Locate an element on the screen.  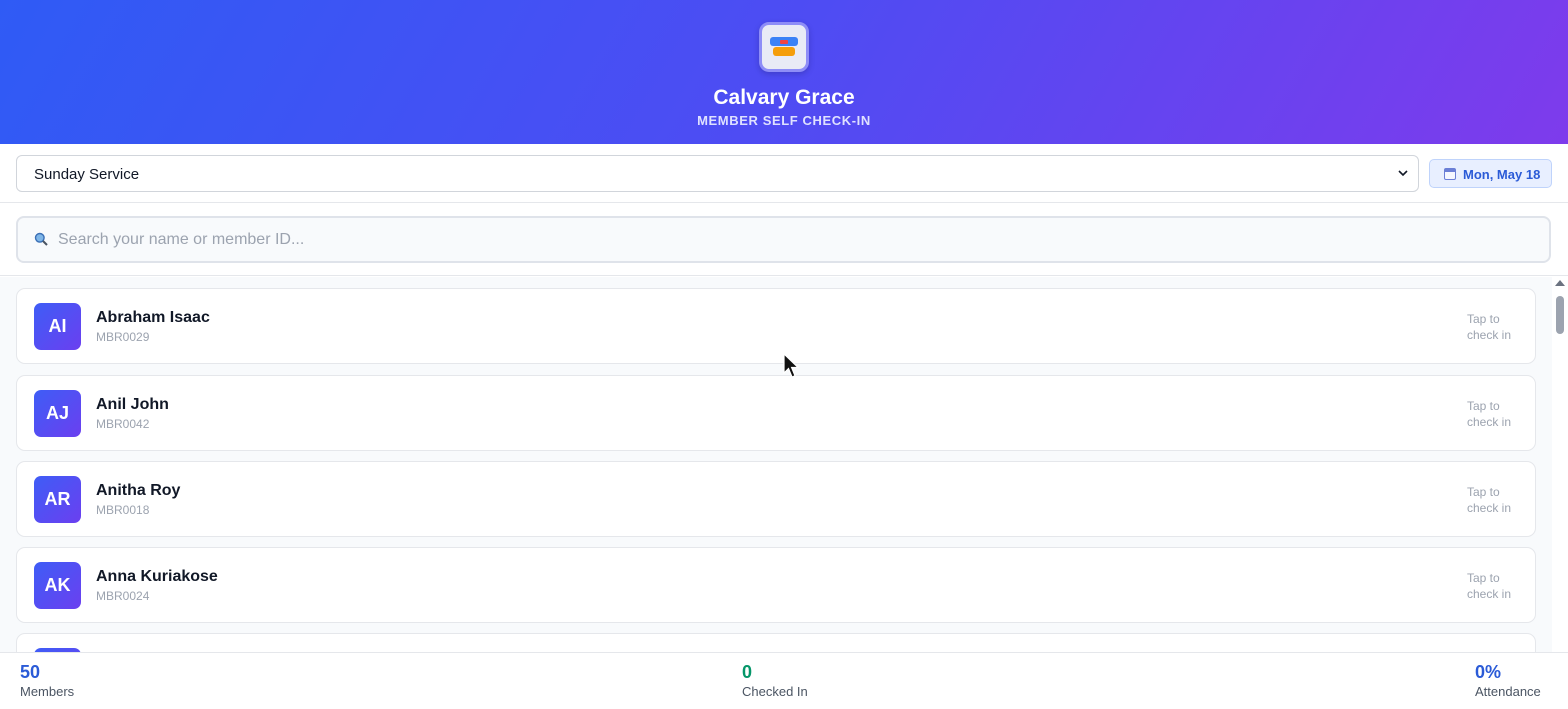
stat-members: 50 Members is located at coordinates (47, 680).